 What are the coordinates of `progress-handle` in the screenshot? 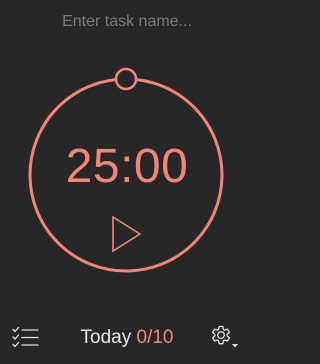 It's located at (126, 79).